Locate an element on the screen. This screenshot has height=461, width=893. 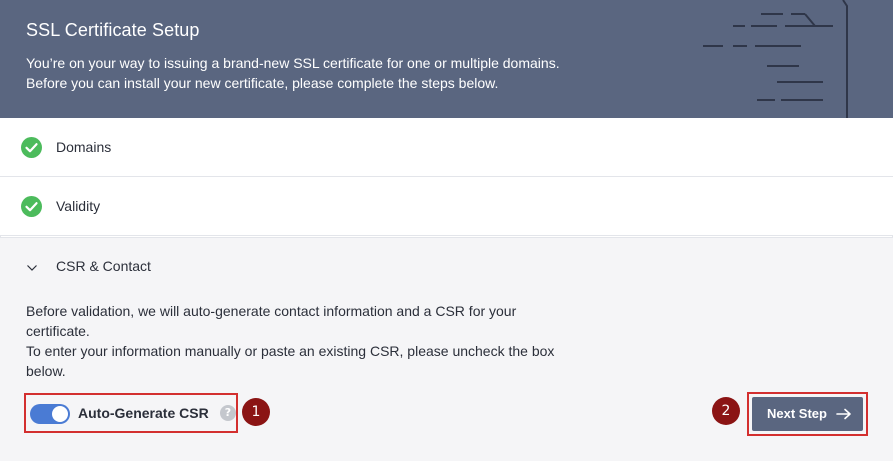
chevron-down-icon is located at coordinates (32, 268).